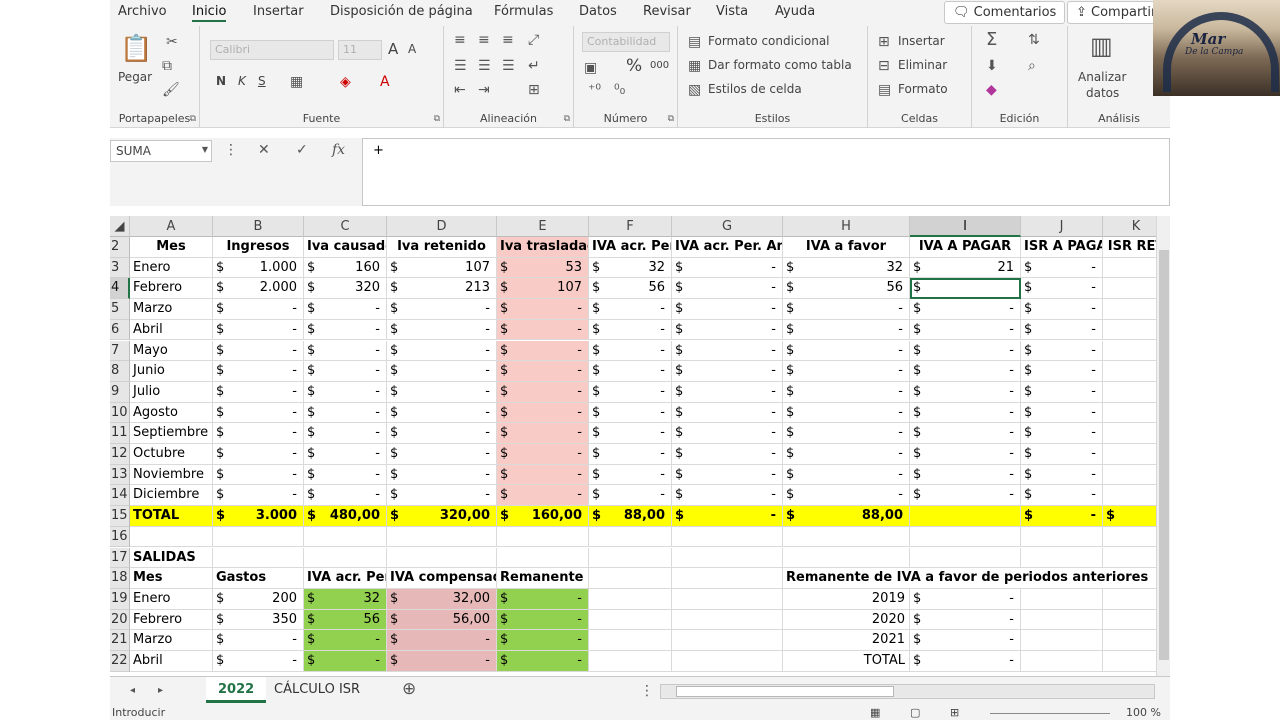 The width and height of the screenshot is (1280, 720). Describe the element at coordinates (846, 620) in the screenshot. I see `cell-H20: 2020` at that location.